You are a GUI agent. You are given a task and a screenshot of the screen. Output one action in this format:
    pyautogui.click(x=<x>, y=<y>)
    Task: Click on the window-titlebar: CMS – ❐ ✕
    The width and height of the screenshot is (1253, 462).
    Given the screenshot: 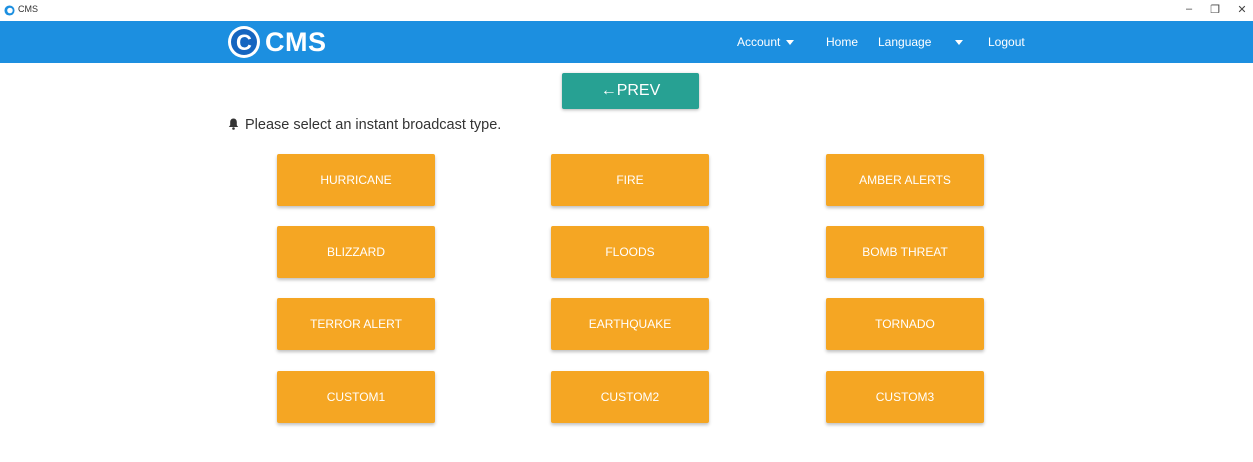 What is the action you would take?
    pyautogui.click(x=626, y=10)
    